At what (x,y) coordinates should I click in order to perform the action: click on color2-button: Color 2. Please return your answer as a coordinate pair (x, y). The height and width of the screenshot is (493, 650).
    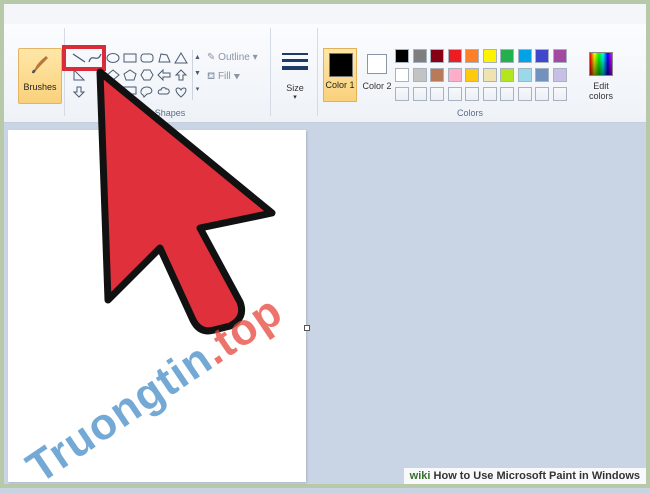
    Looking at the image, I should click on (377, 77).